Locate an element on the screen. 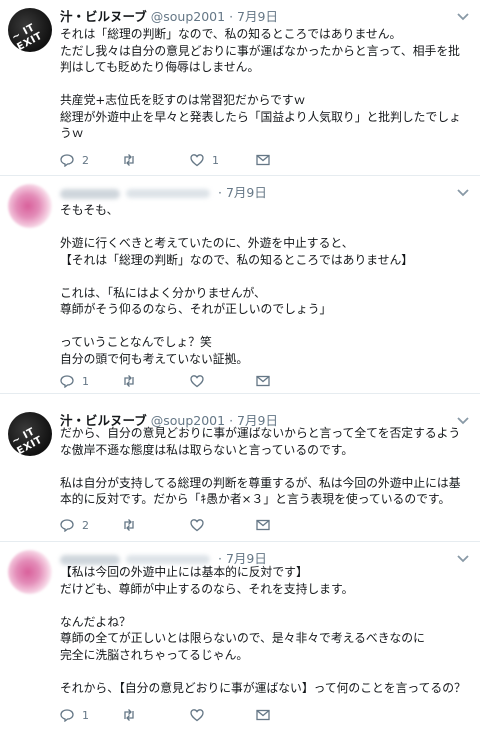  like-button: 1 is located at coordinates (204, 160).